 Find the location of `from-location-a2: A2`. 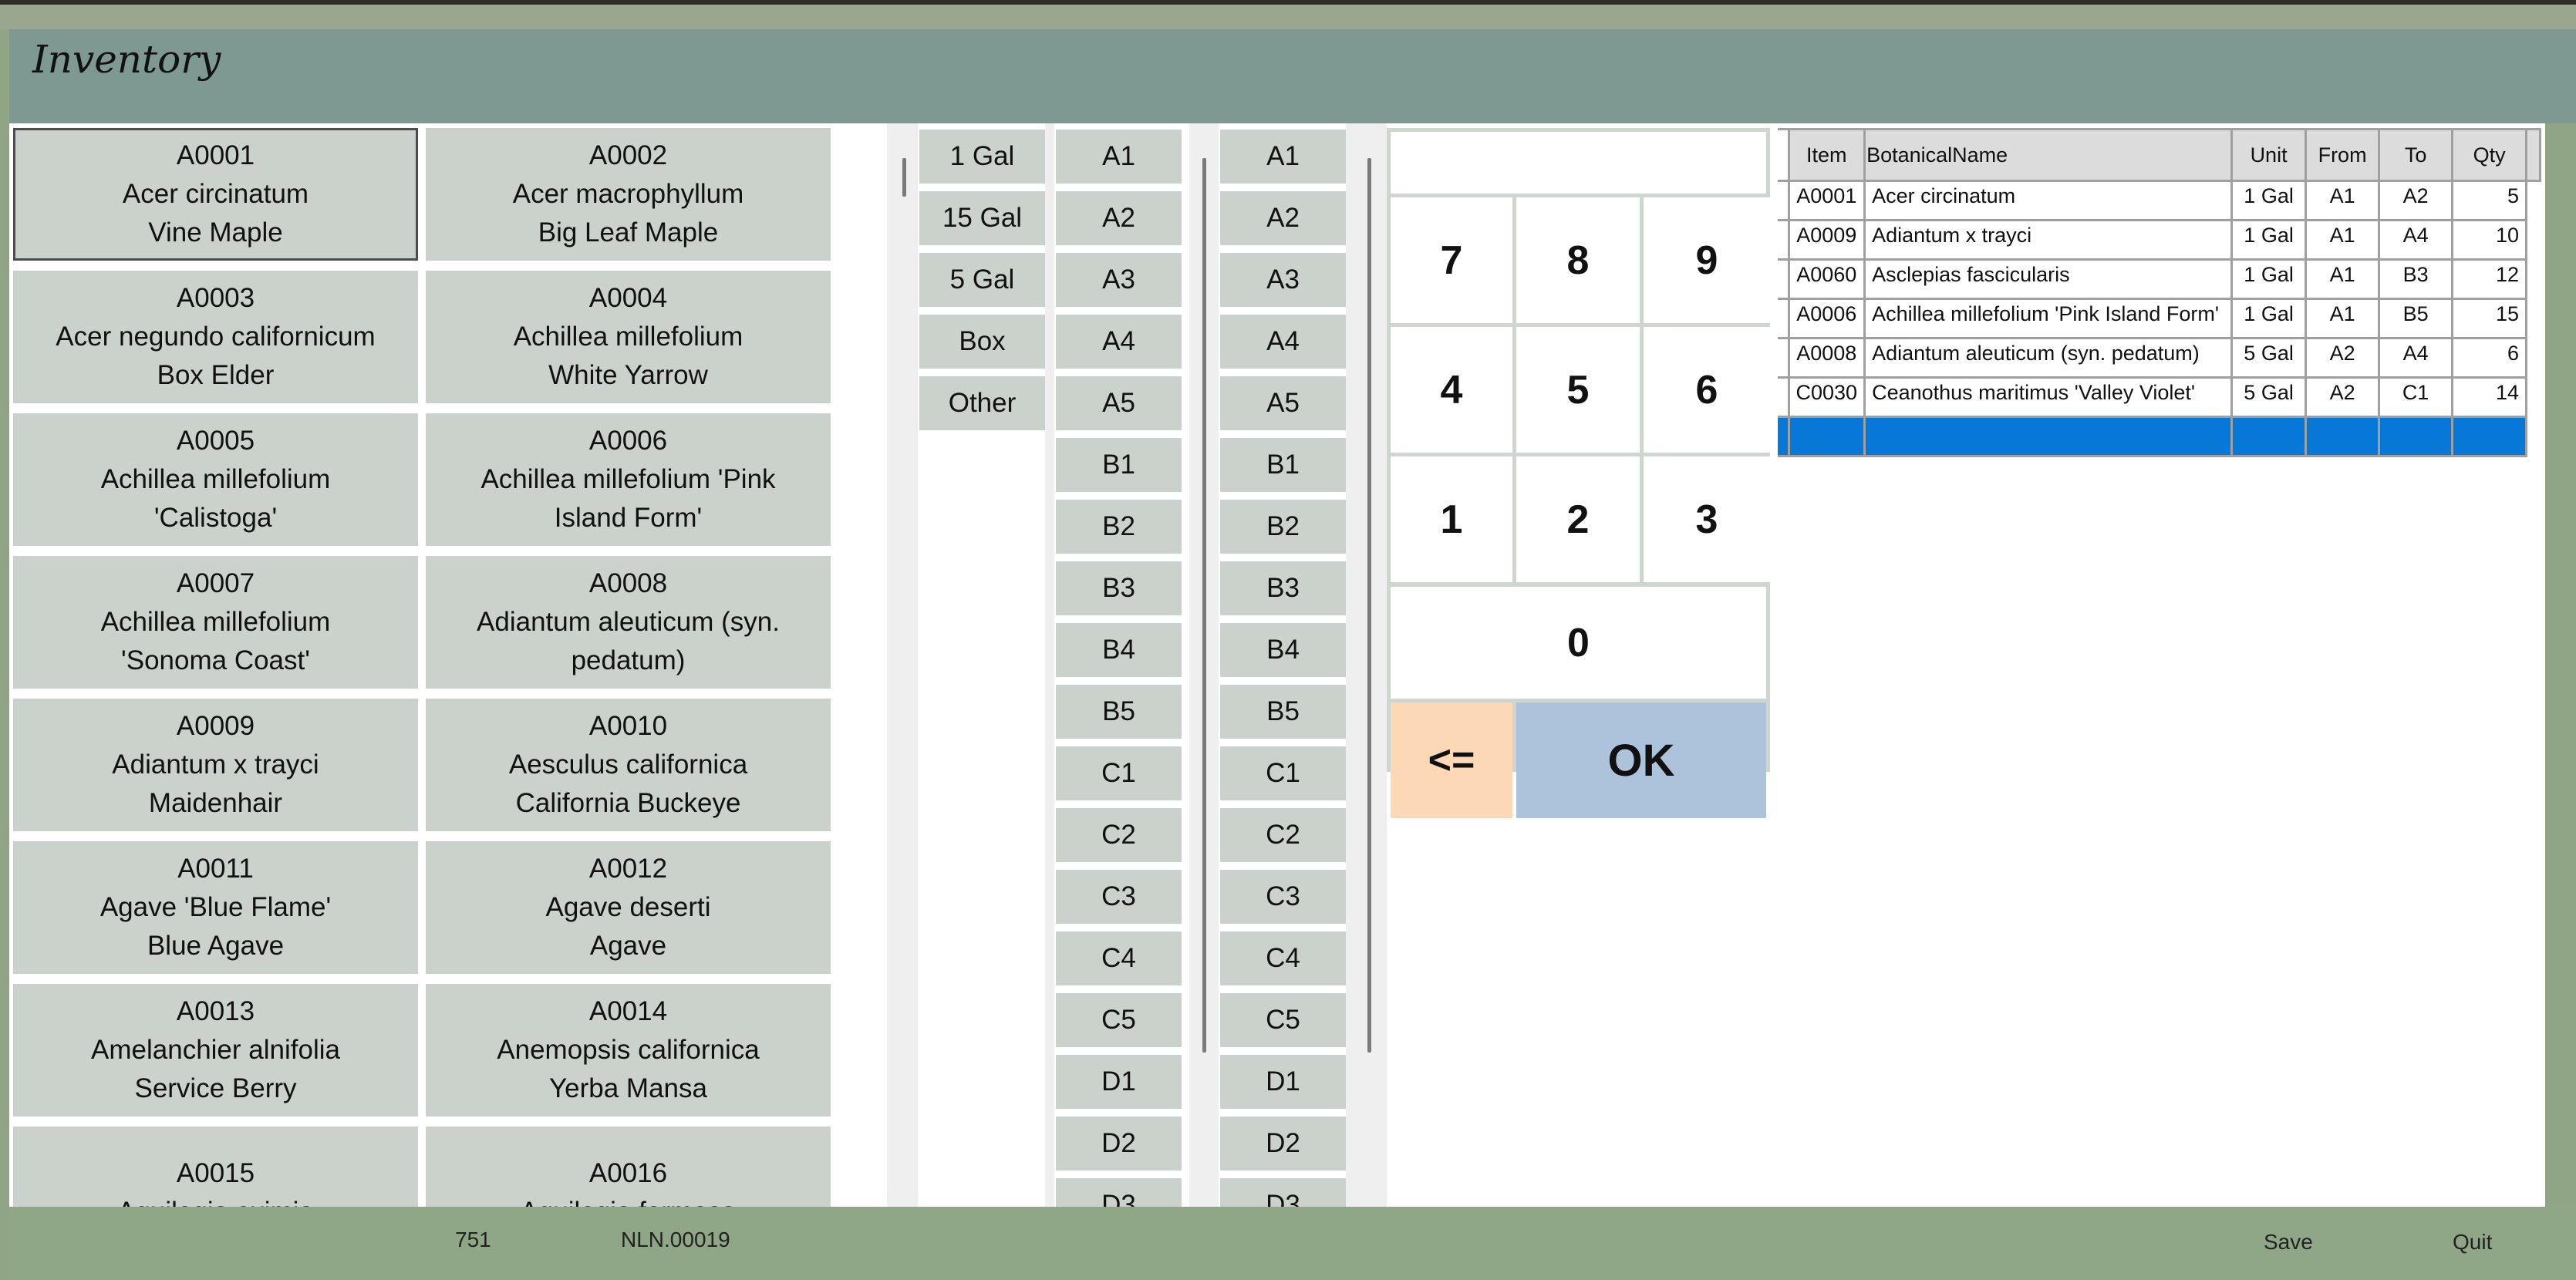

from-location-a2: A2 is located at coordinates (1119, 218).